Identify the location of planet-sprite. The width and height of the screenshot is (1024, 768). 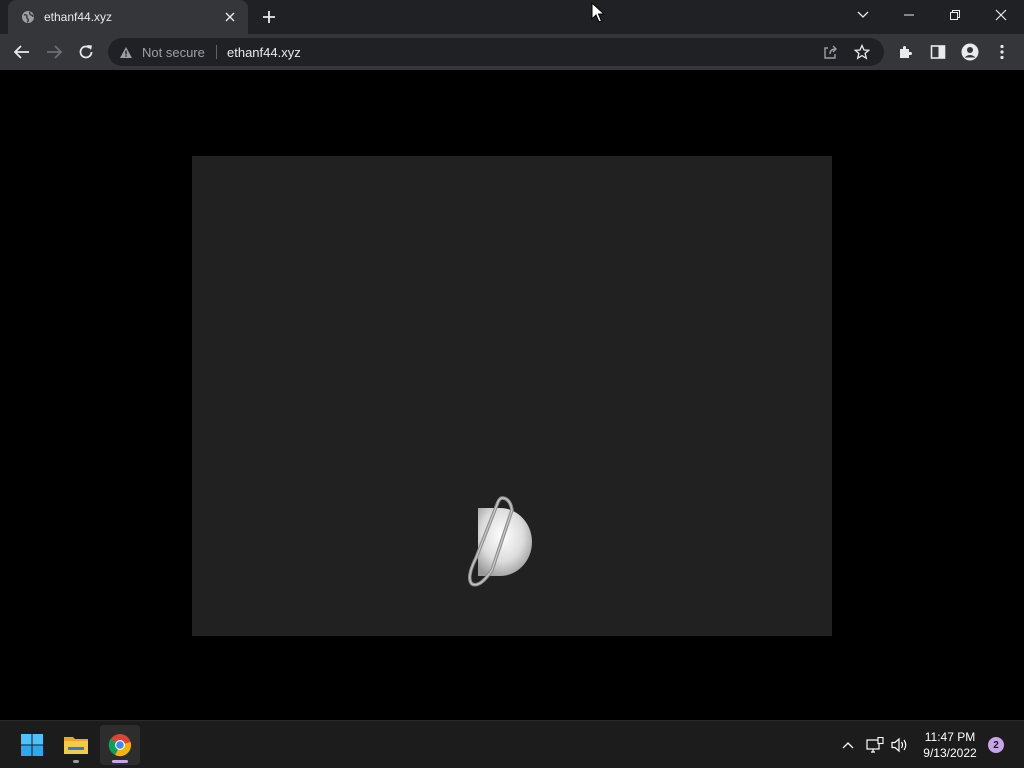
(500, 541).